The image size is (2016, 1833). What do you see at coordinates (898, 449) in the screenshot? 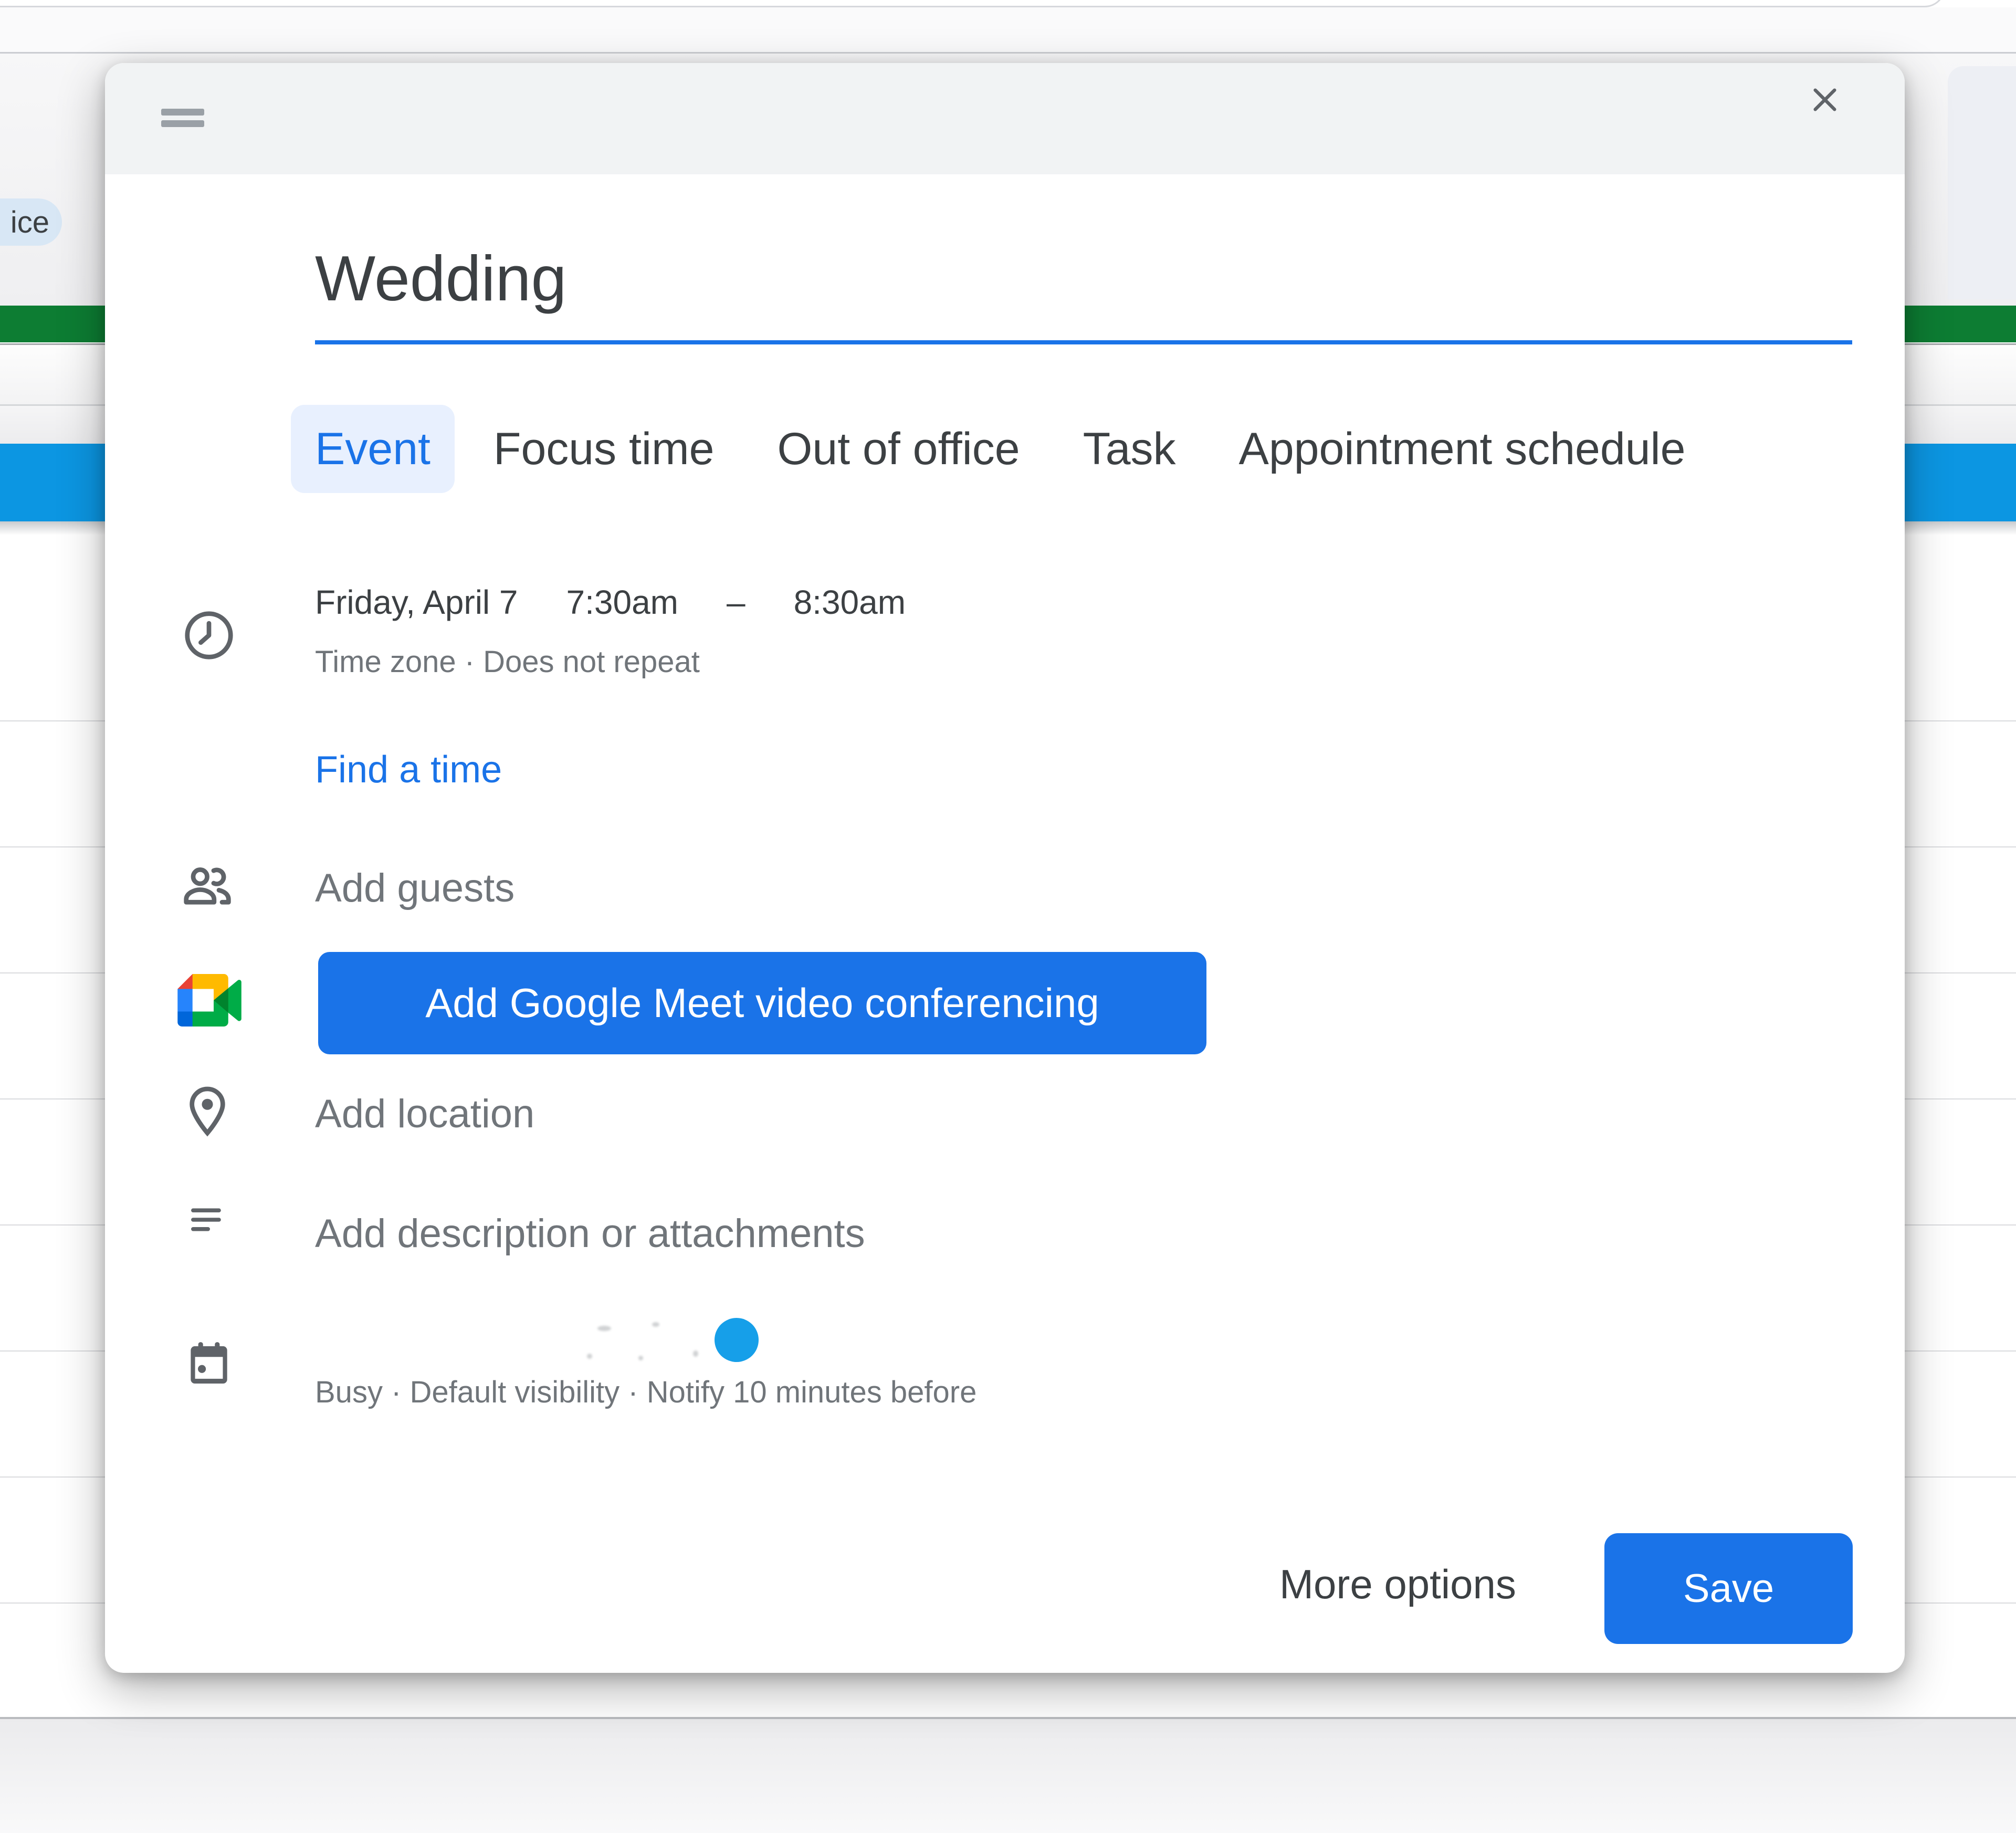
I see `tab-out-of-office: Out of office` at bounding box center [898, 449].